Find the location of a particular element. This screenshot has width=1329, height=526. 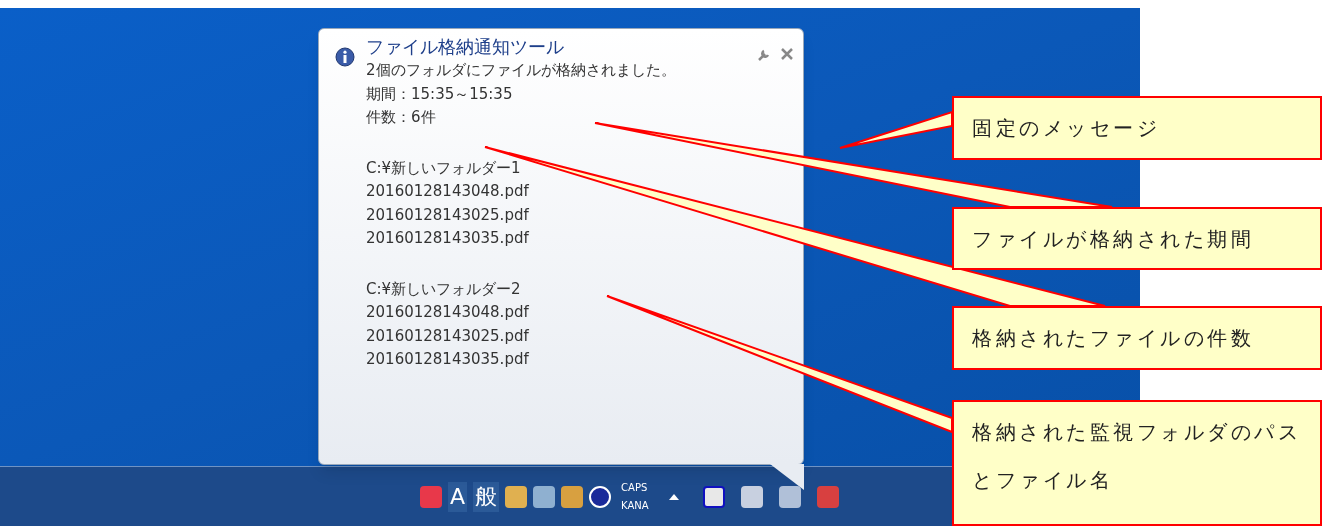

balloon-title: ファイル格納通知ツール is located at coordinates (465, 47).